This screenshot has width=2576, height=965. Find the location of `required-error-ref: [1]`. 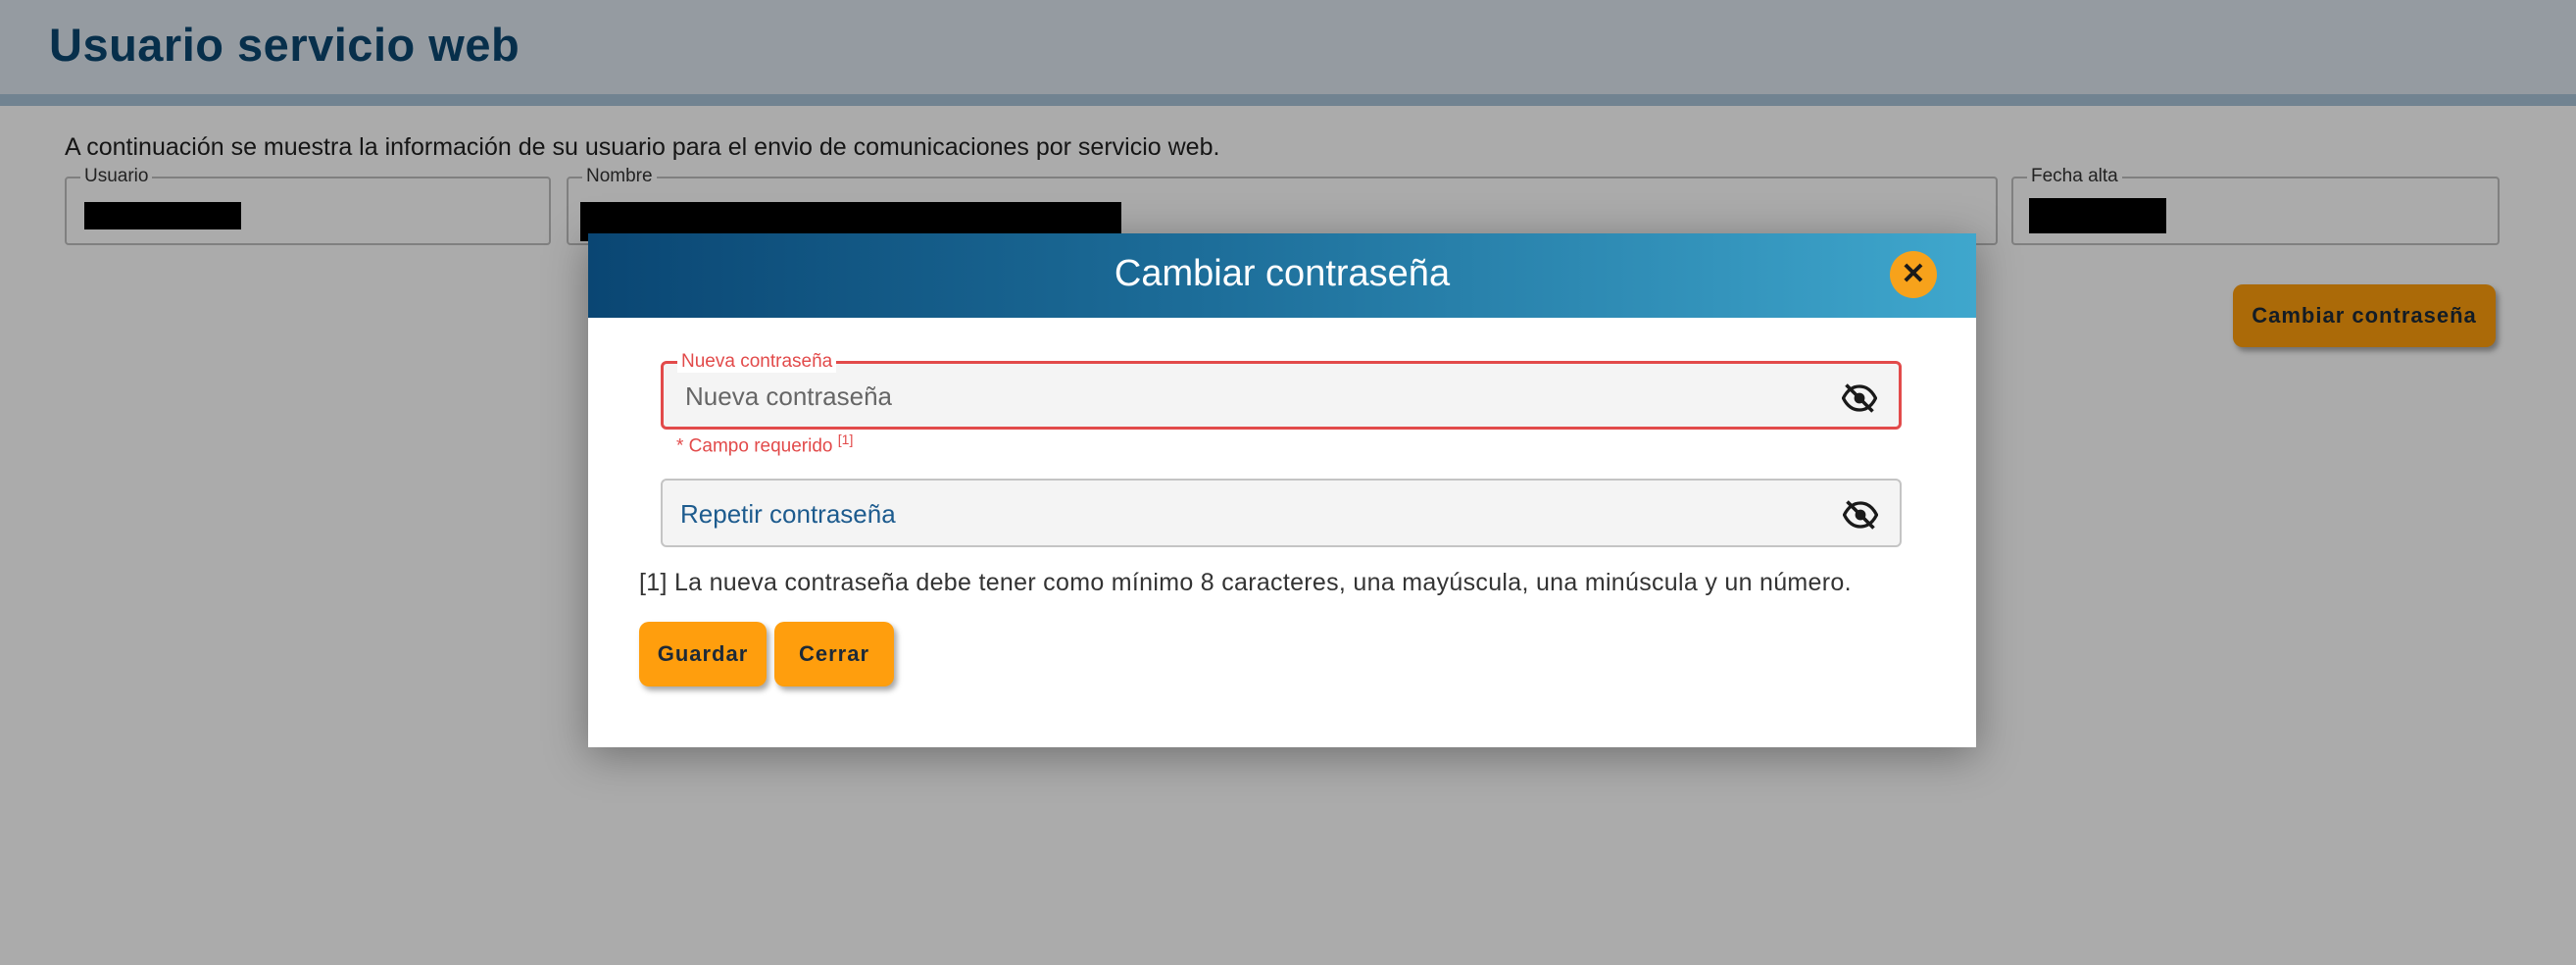

required-error-ref: [1] is located at coordinates (845, 440).